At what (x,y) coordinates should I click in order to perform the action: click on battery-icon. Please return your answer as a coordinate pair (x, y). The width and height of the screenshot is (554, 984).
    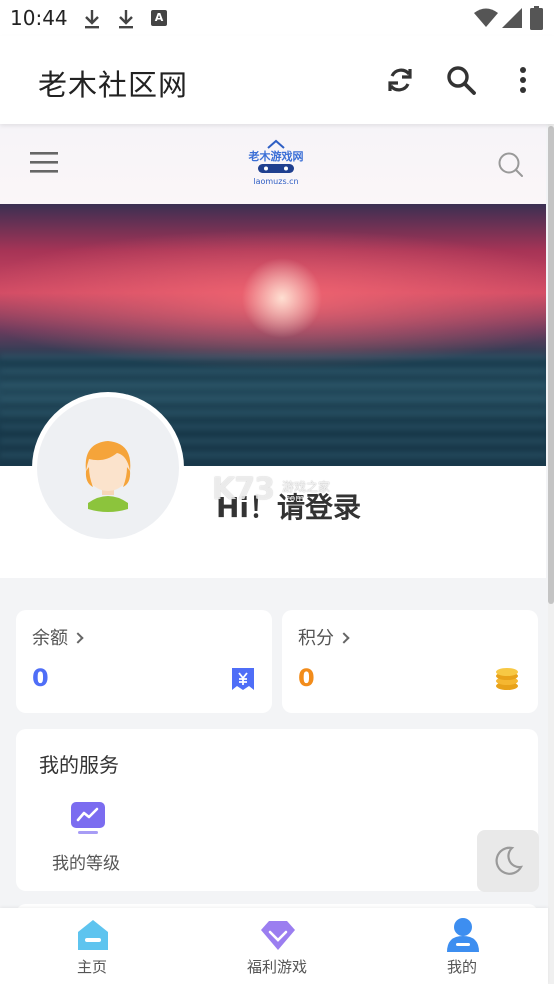
    Looking at the image, I should click on (536, 18).